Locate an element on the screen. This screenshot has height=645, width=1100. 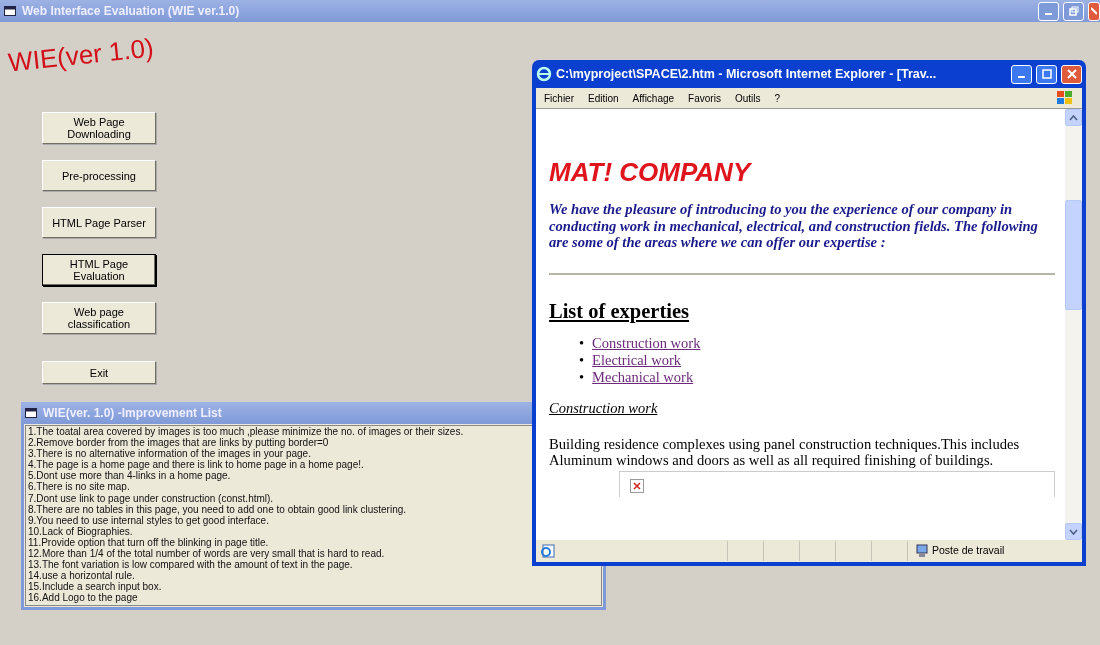
menu-item: Fichier is located at coordinates (559, 98).